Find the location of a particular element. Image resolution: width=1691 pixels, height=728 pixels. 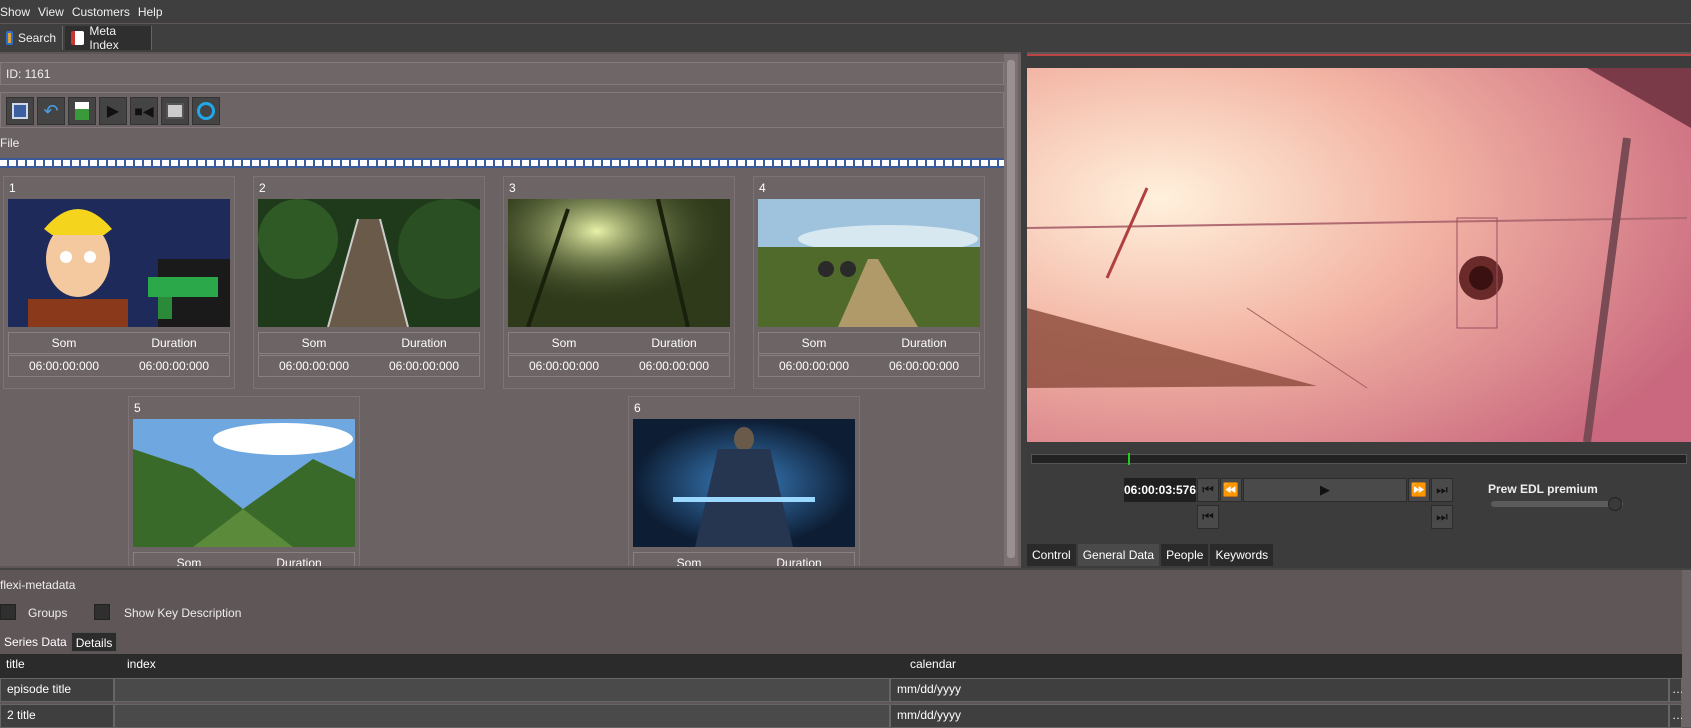

tab-meta-index-label: Meta Index is located at coordinates (104, 38).